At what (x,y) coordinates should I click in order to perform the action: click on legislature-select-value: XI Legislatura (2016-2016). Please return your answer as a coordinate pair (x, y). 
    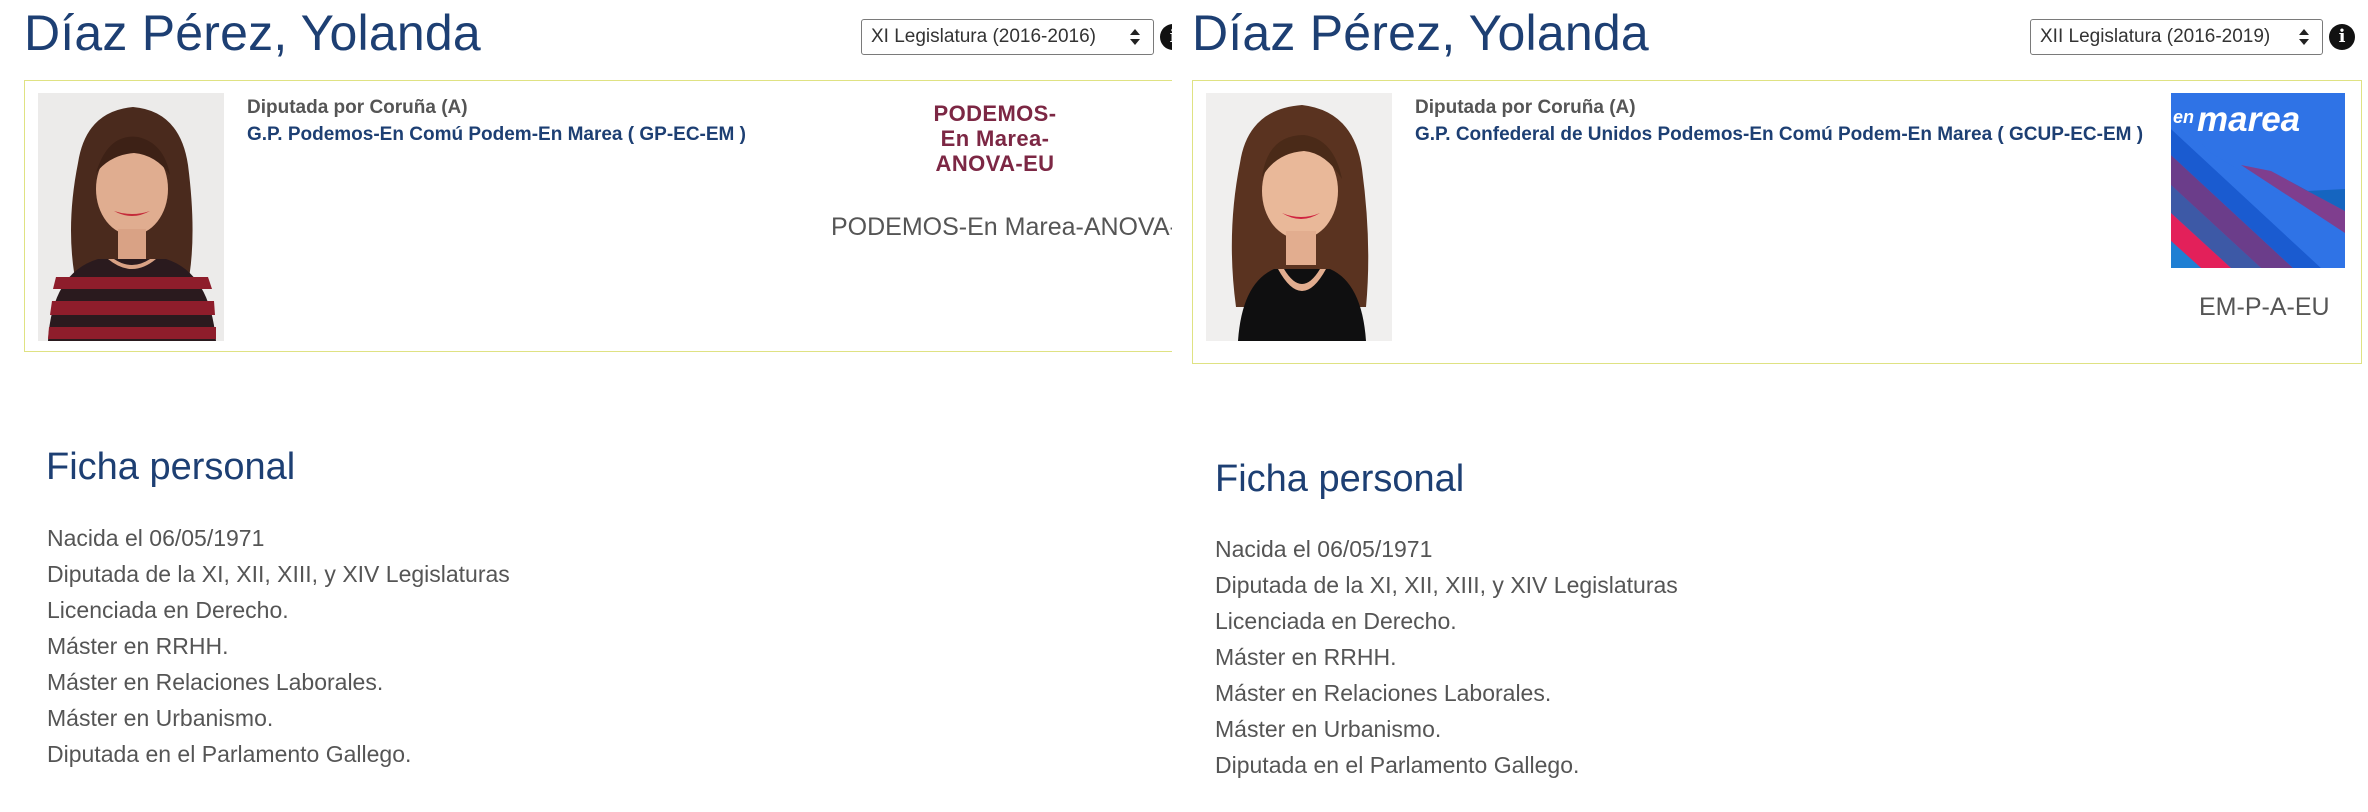
    Looking at the image, I should click on (983, 36).